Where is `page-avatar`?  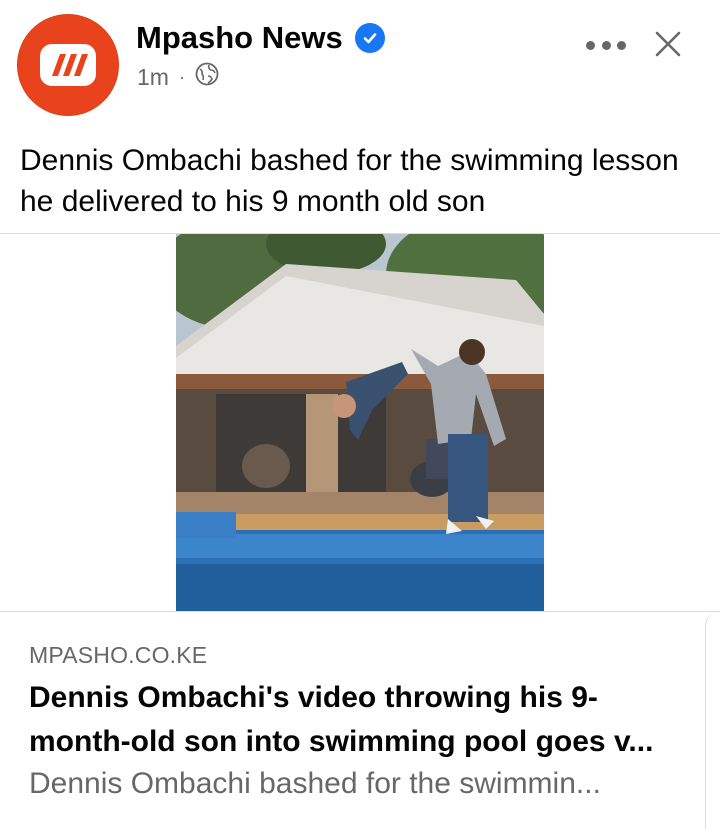 page-avatar is located at coordinates (68, 65).